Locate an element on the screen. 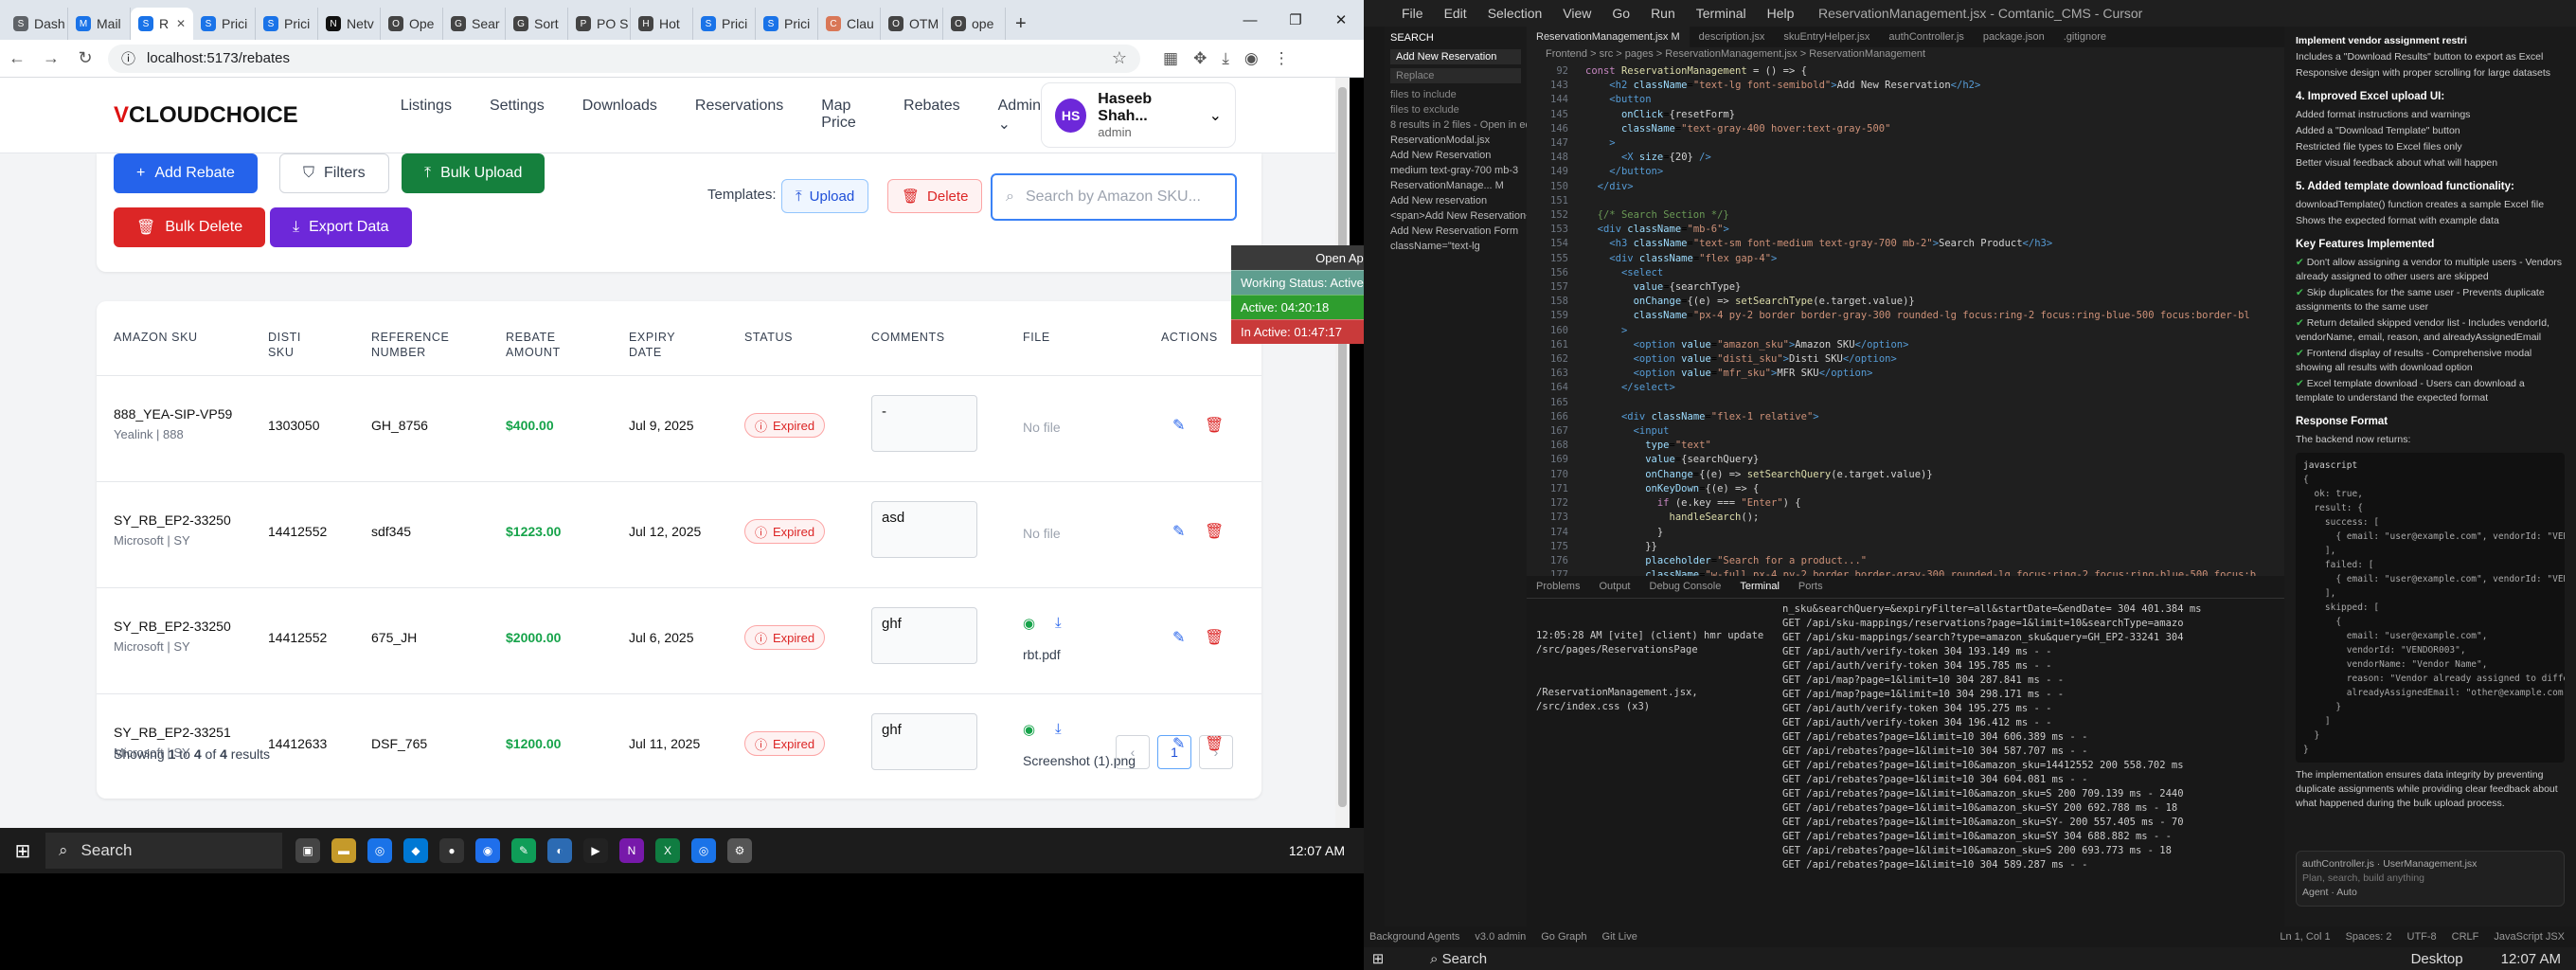 The height and width of the screenshot is (970, 2576). editor-tab: description.jsx is located at coordinates (1732, 37).